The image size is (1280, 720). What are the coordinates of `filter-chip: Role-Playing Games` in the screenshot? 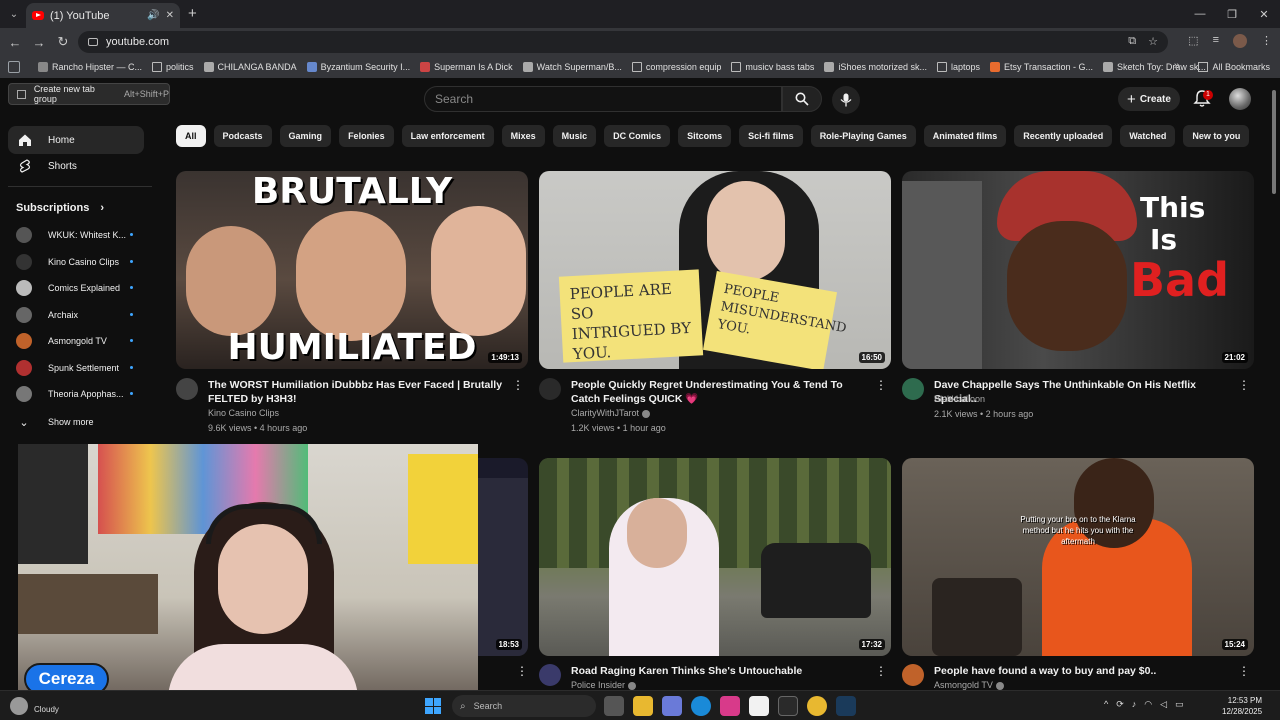 It's located at (863, 136).